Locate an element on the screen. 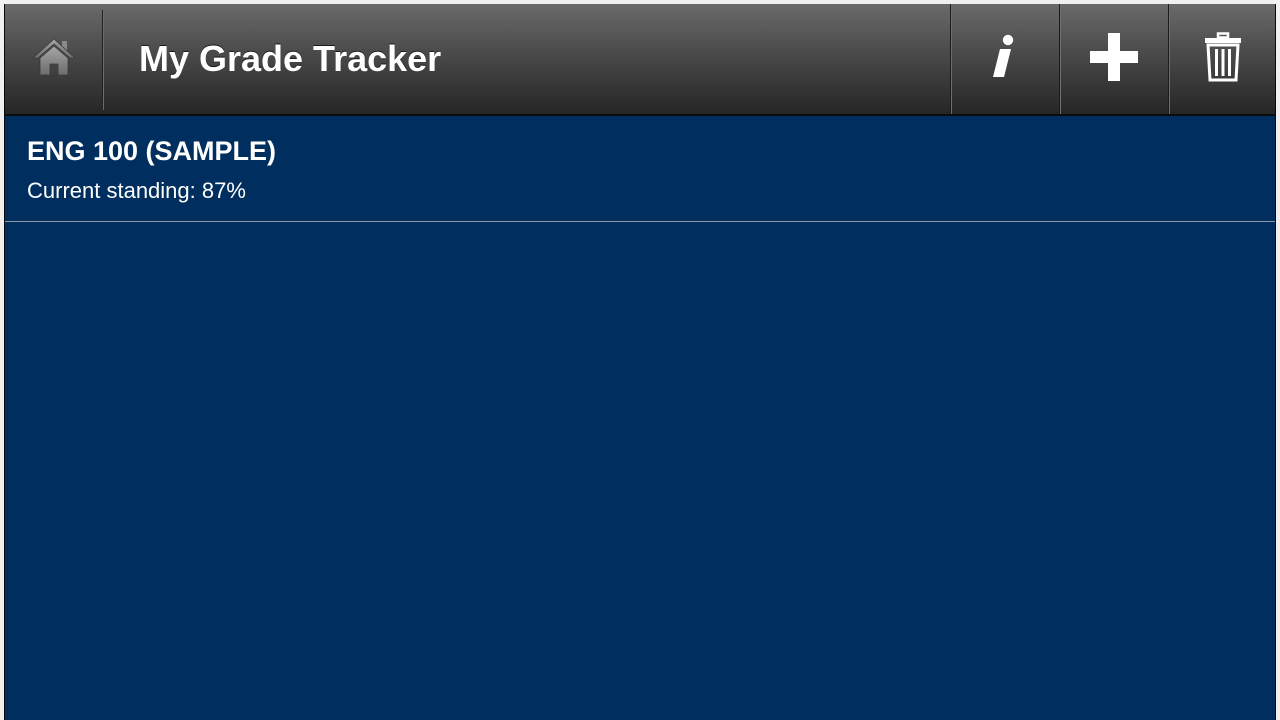  app-title: My Grade Tracker is located at coordinates (290, 58).